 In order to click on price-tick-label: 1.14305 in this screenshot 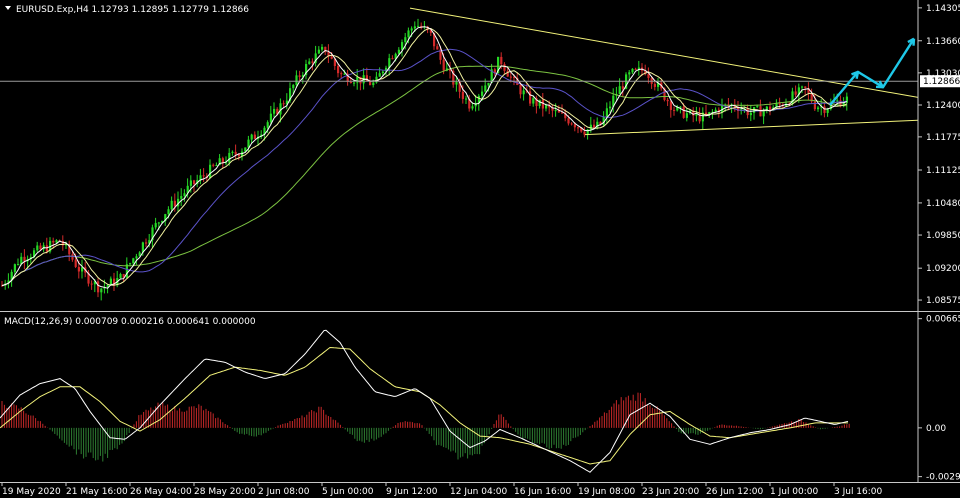, I will do `click(943, 9)`.